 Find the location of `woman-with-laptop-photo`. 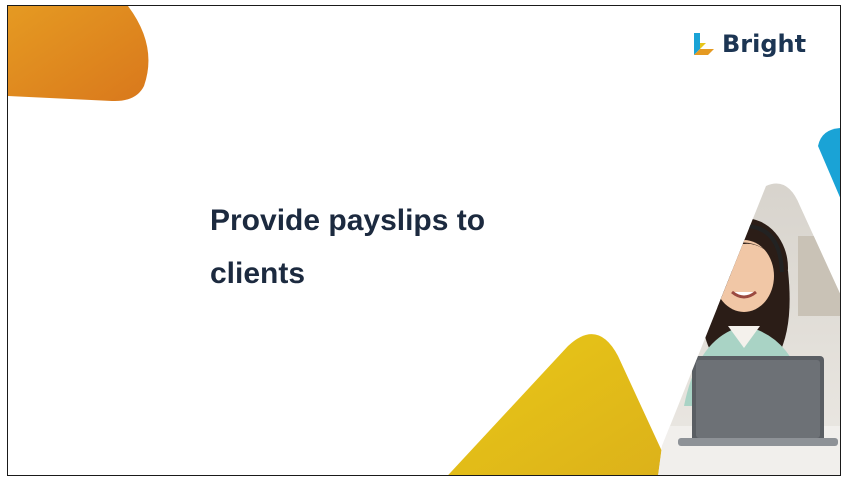

woman-with-laptop-photo is located at coordinates (749, 329).